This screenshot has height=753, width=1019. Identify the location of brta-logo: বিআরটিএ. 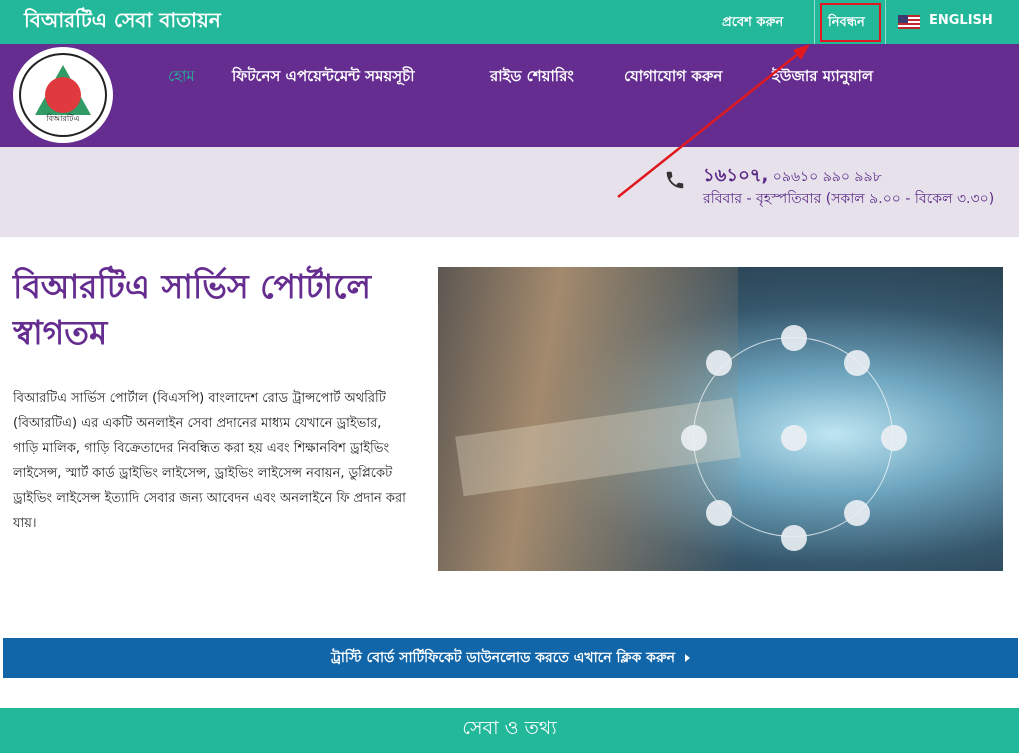
(63, 95).